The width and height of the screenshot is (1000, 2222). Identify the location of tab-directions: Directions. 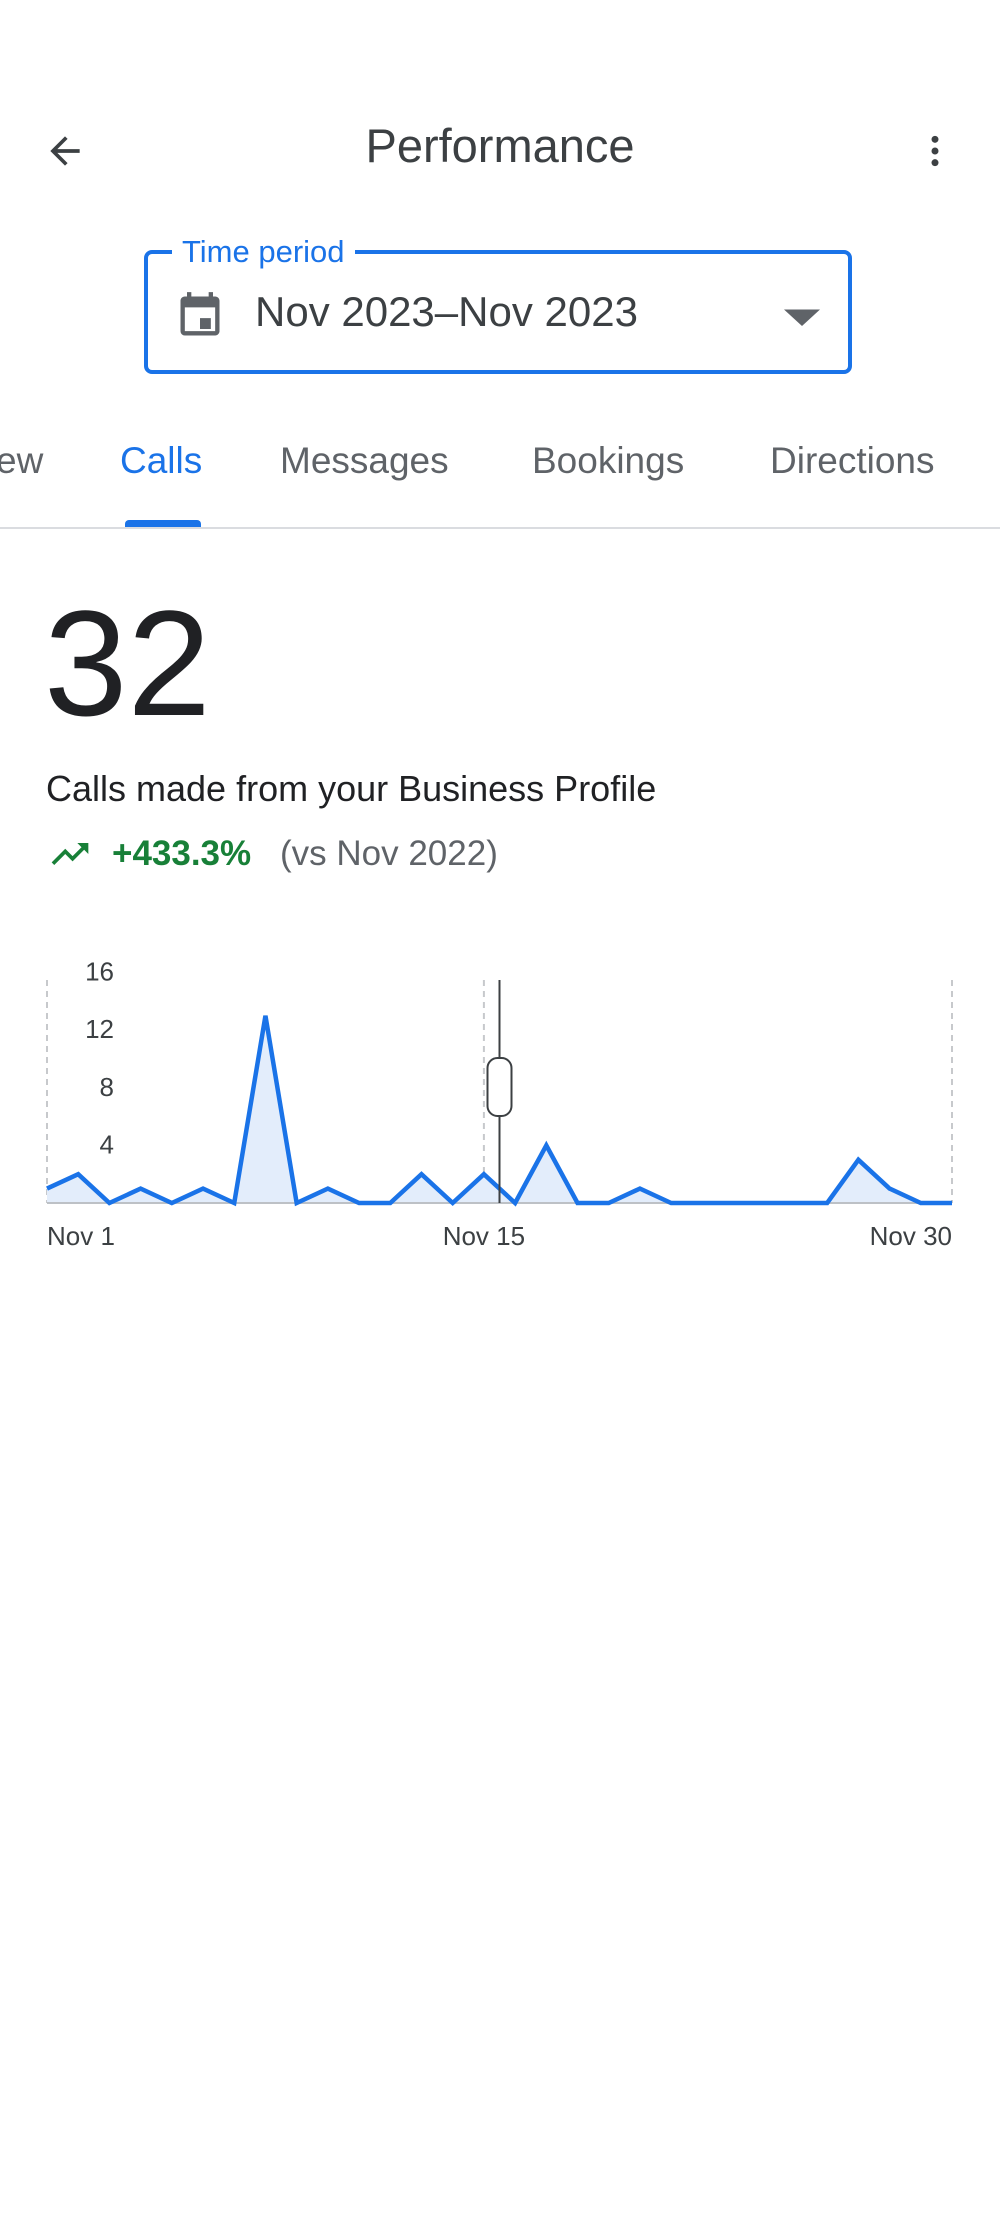
(852, 461).